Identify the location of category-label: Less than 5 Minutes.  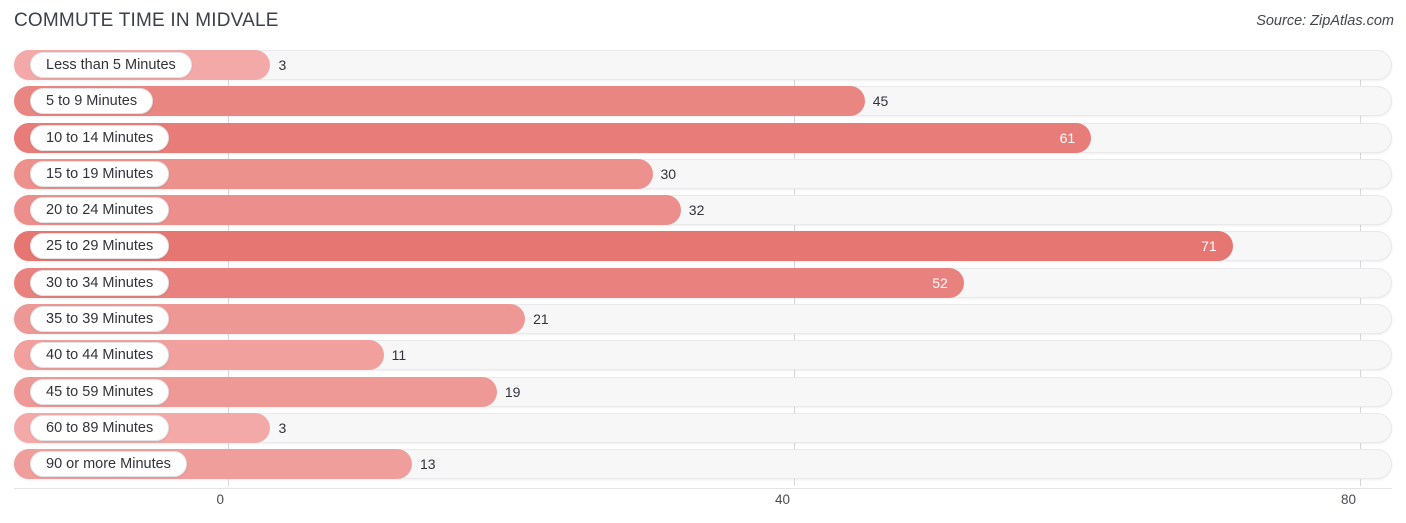
(111, 65).